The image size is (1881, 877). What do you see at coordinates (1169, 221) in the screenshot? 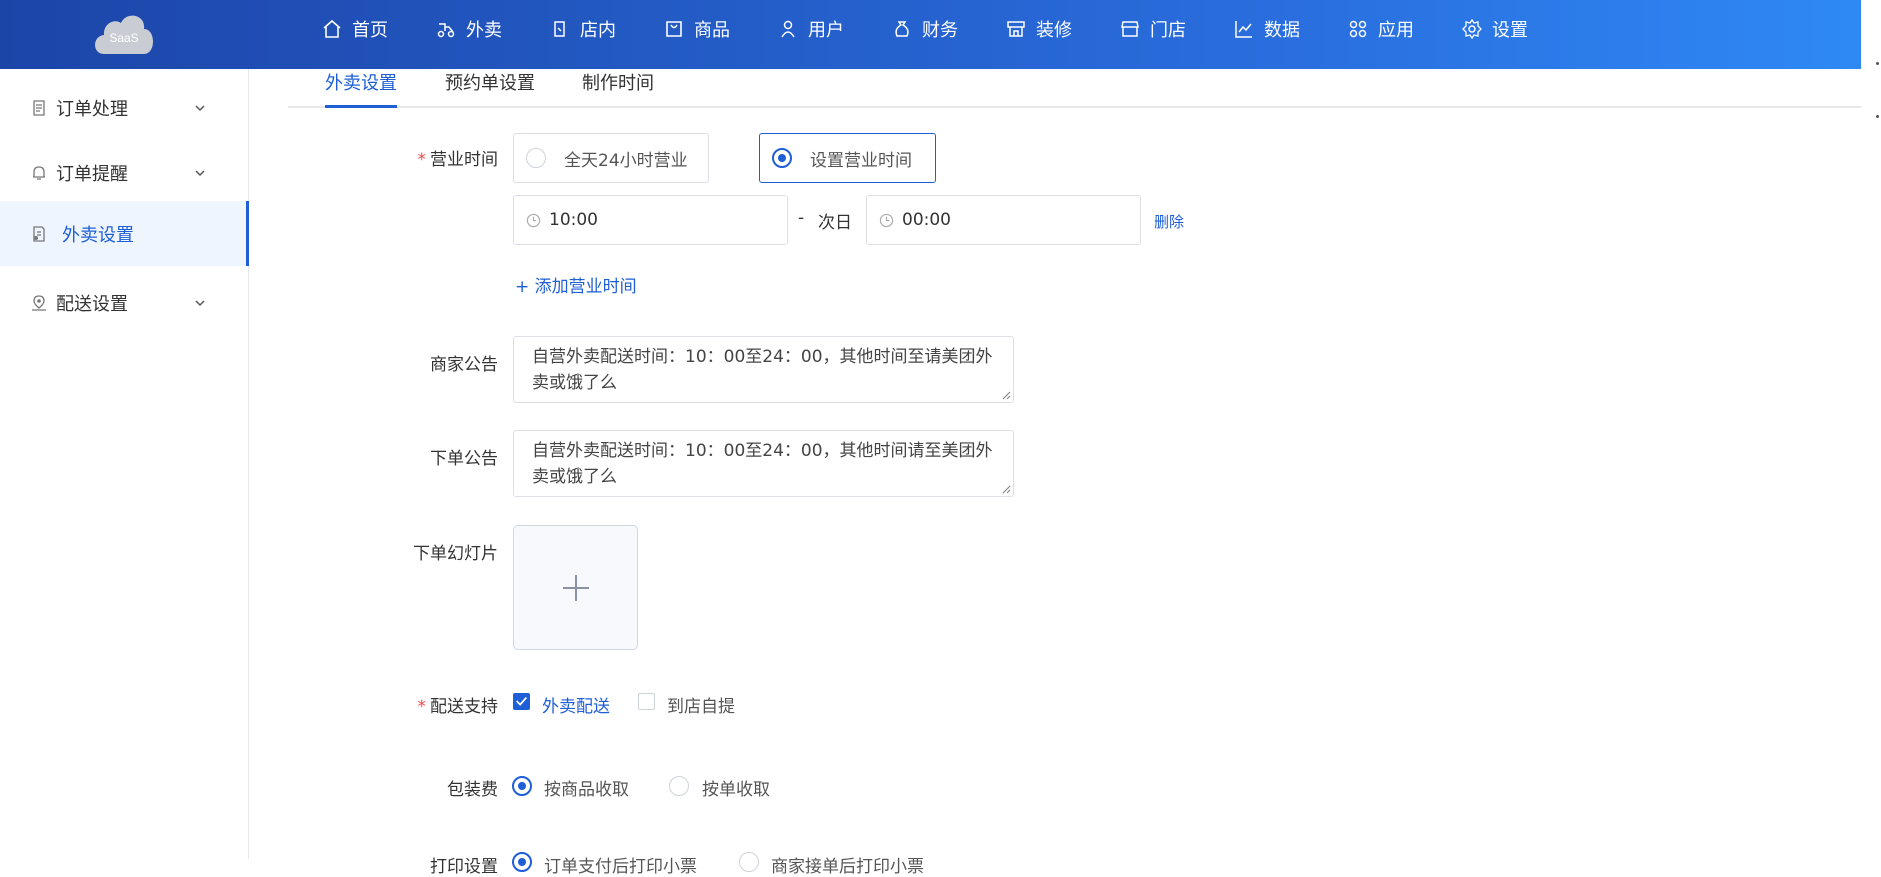
I see `delete-hours-link: 删除` at bounding box center [1169, 221].